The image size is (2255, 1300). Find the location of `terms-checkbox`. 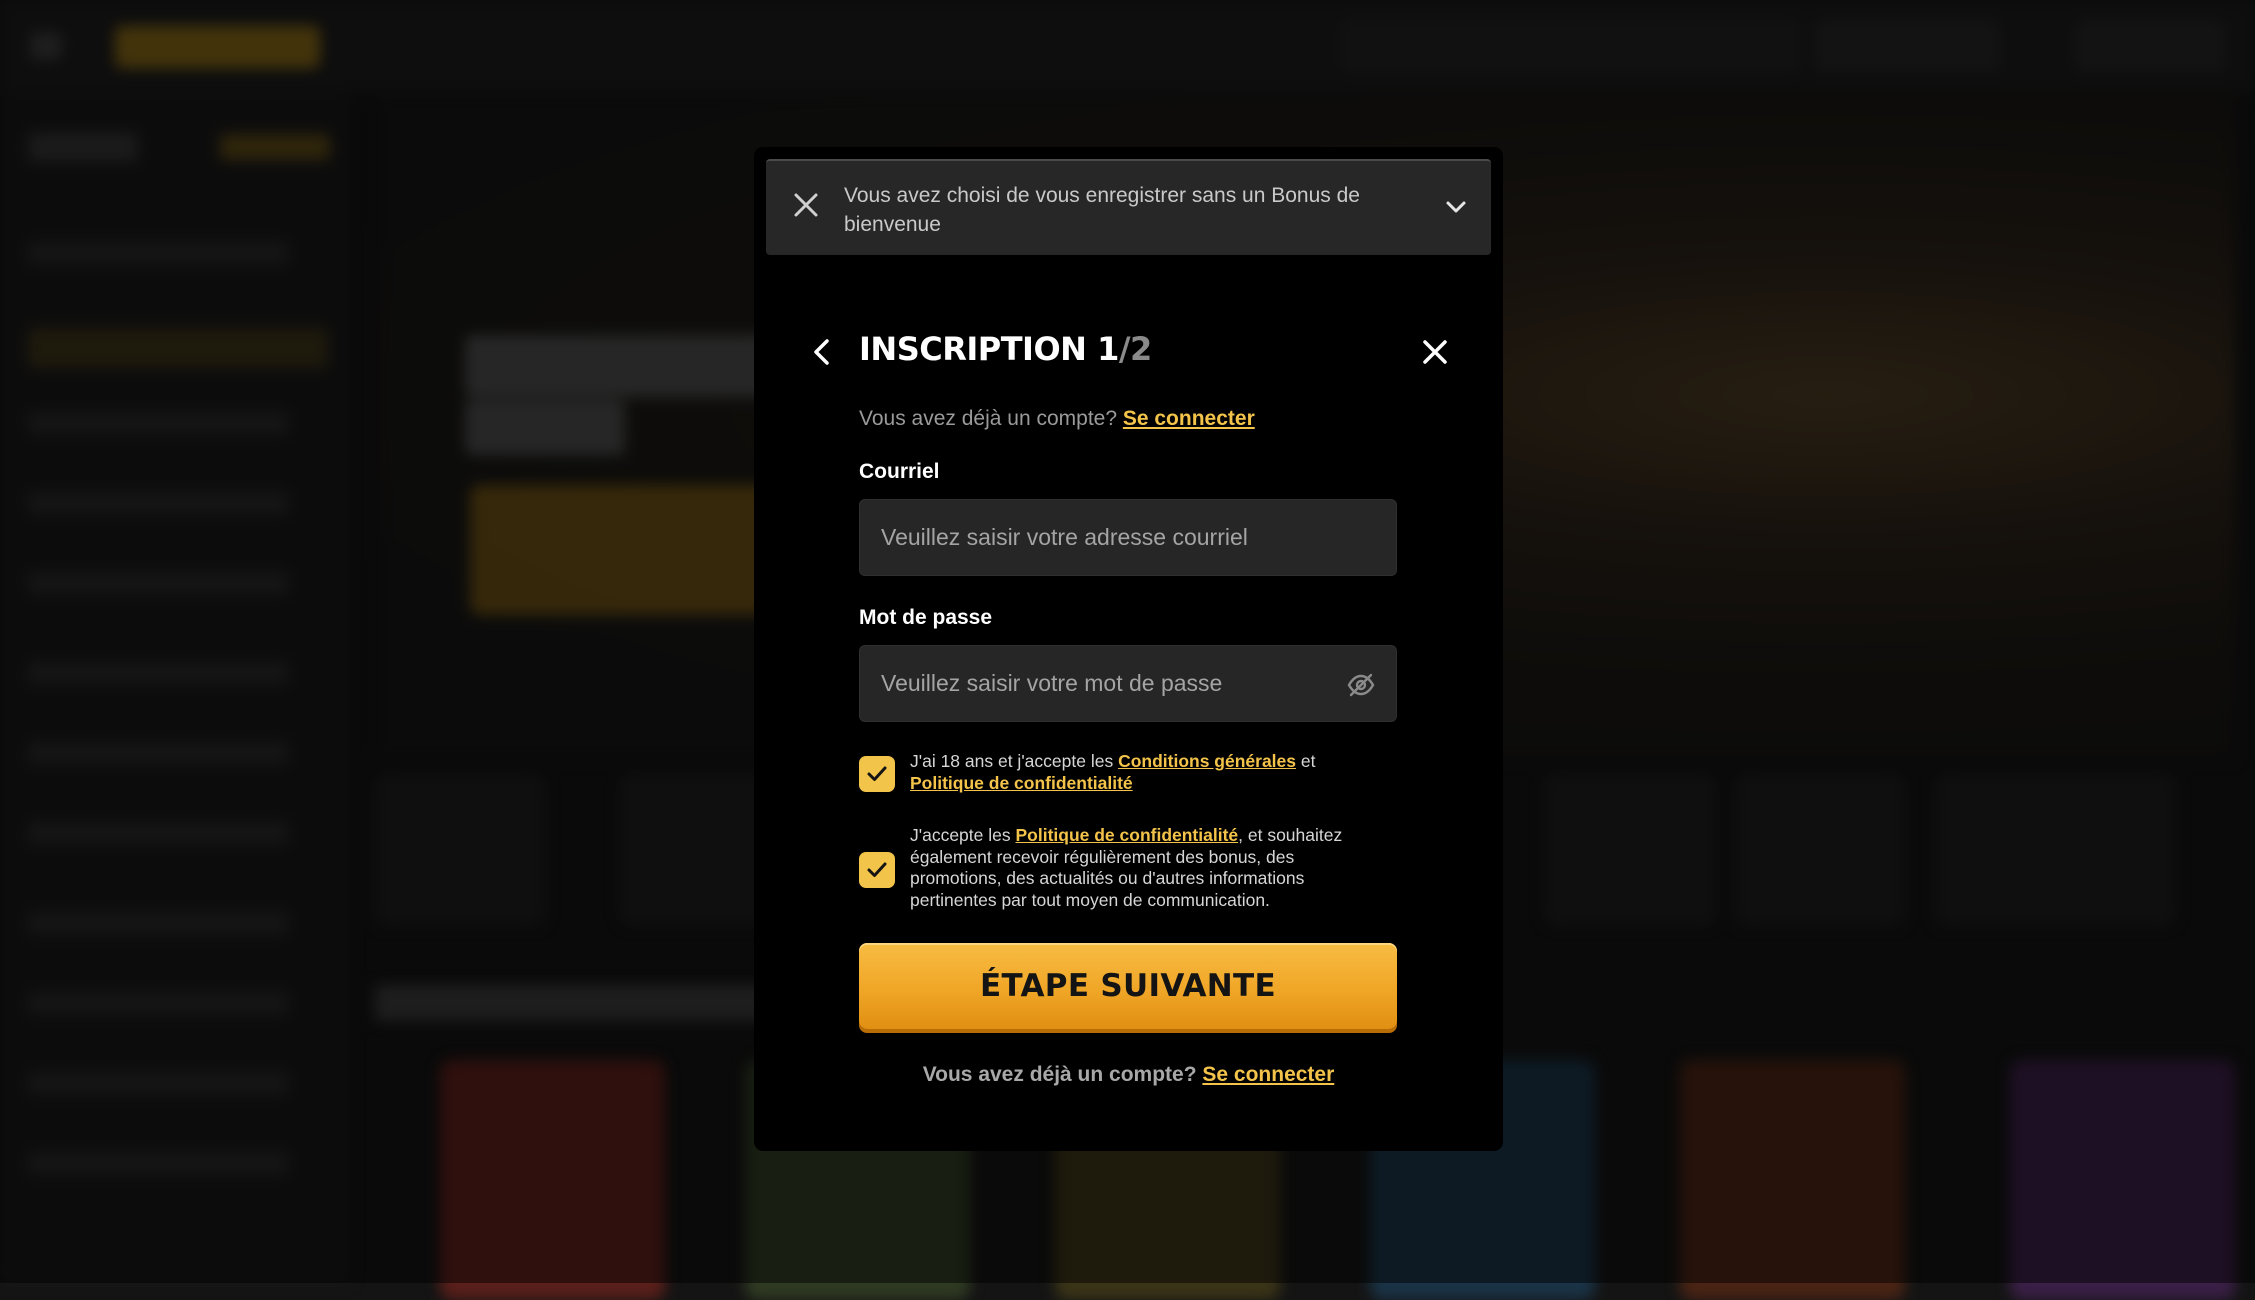

terms-checkbox is located at coordinates (877, 774).